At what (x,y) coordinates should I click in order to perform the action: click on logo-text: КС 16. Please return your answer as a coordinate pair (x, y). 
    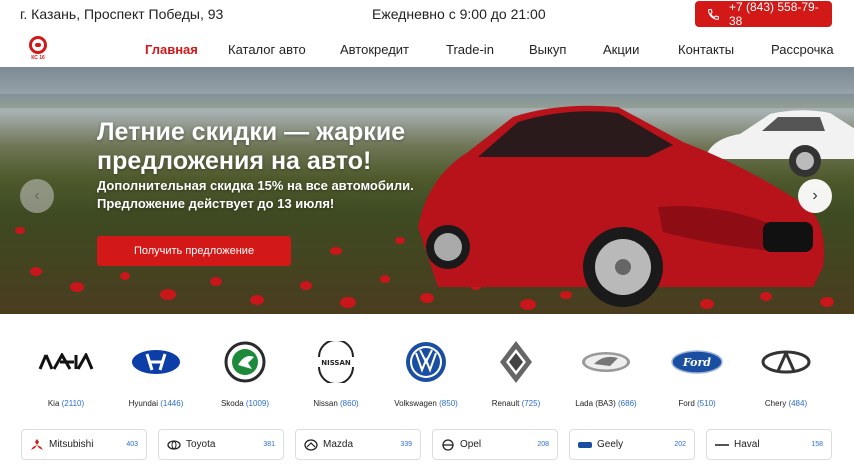
    Looking at the image, I should click on (38, 58).